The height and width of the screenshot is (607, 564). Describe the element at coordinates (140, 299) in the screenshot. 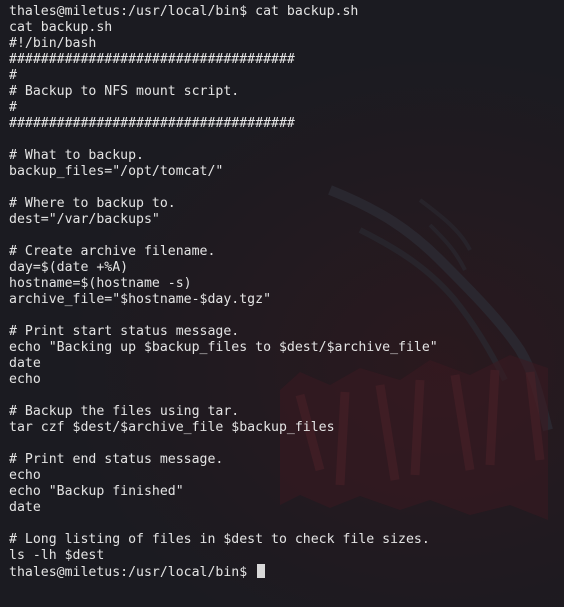

I see `terminal-line: archive_file="$hostname-$day.tgz"` at that location.